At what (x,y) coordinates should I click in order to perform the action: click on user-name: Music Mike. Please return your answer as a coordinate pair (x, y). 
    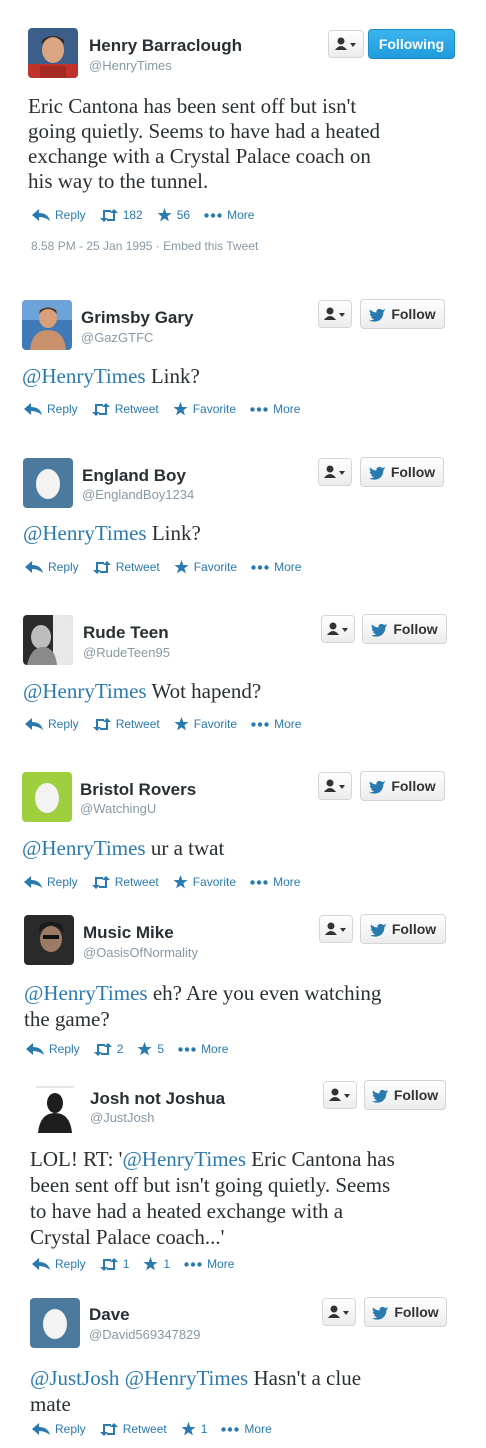
    Looking at the image, I should click on (128, 933).